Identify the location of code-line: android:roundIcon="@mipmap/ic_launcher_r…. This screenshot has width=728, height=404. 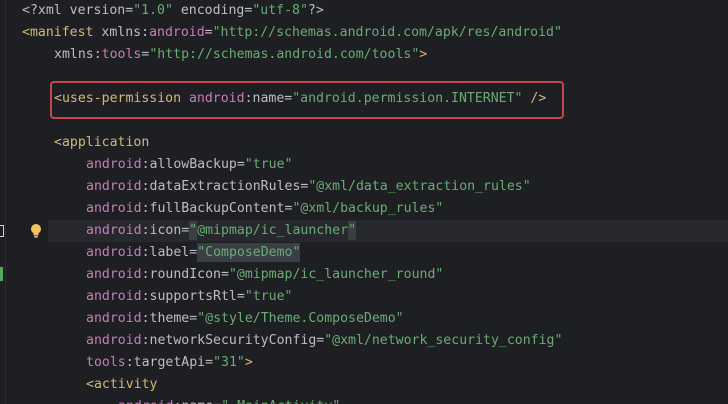
(264, 275).